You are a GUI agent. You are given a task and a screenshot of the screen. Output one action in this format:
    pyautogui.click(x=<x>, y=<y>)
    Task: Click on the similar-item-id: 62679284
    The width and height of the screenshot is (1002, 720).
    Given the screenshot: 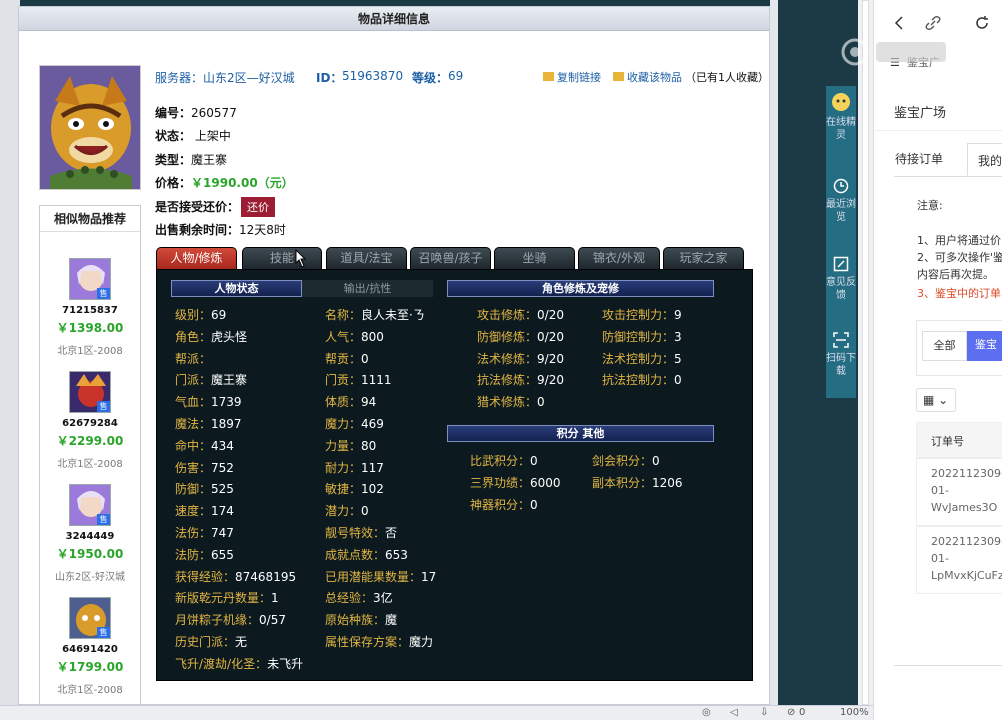 What is the action you would take?
    pyautogui.click(x=90, y=423)
    